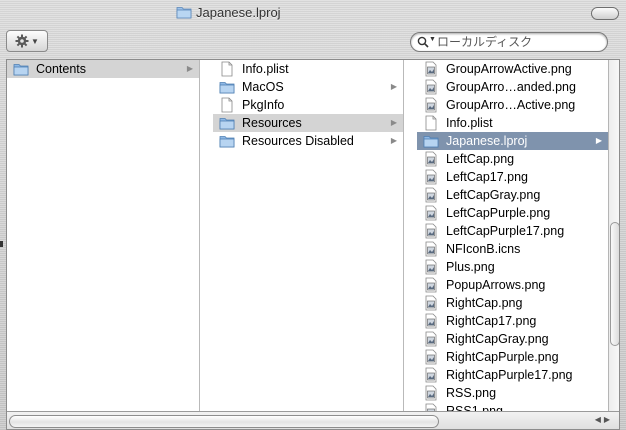 The height and width of the screenshot is (430, 626). What do you see at coordinates (509, 69) in the screenshot?
I see `list-item-label: GroupArrowActive.png` at bounding box center [509, 69].